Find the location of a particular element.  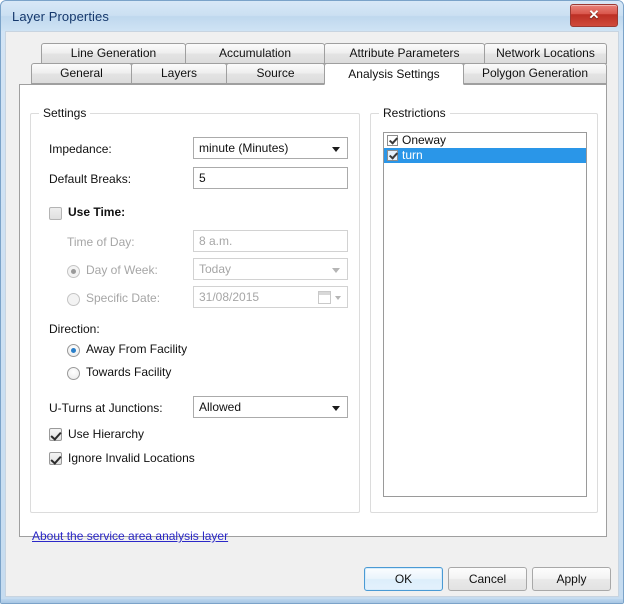

tab-network-locations: Network Locations is located at coordinates (545, 53).